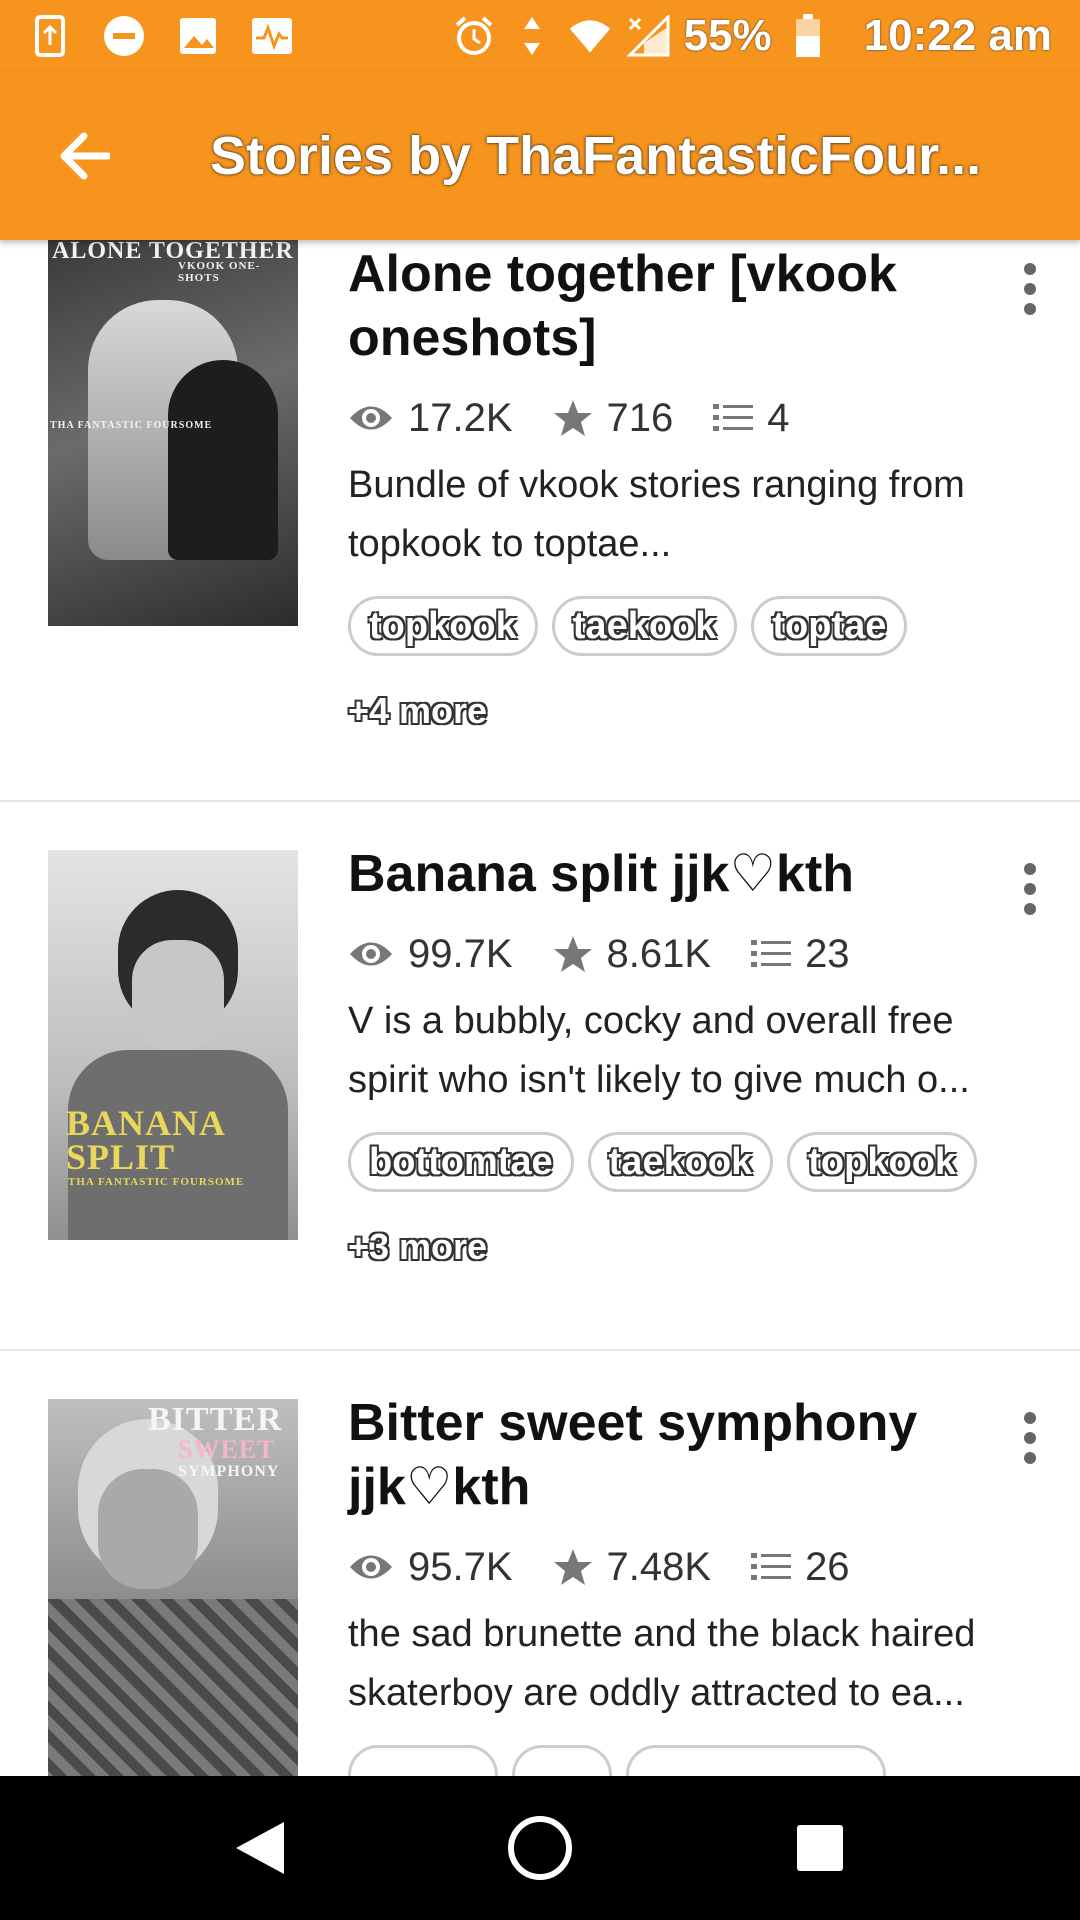 This screenshot has height=1920, width=1080. I want to click on circle-home-icon, so click(540, 1848).